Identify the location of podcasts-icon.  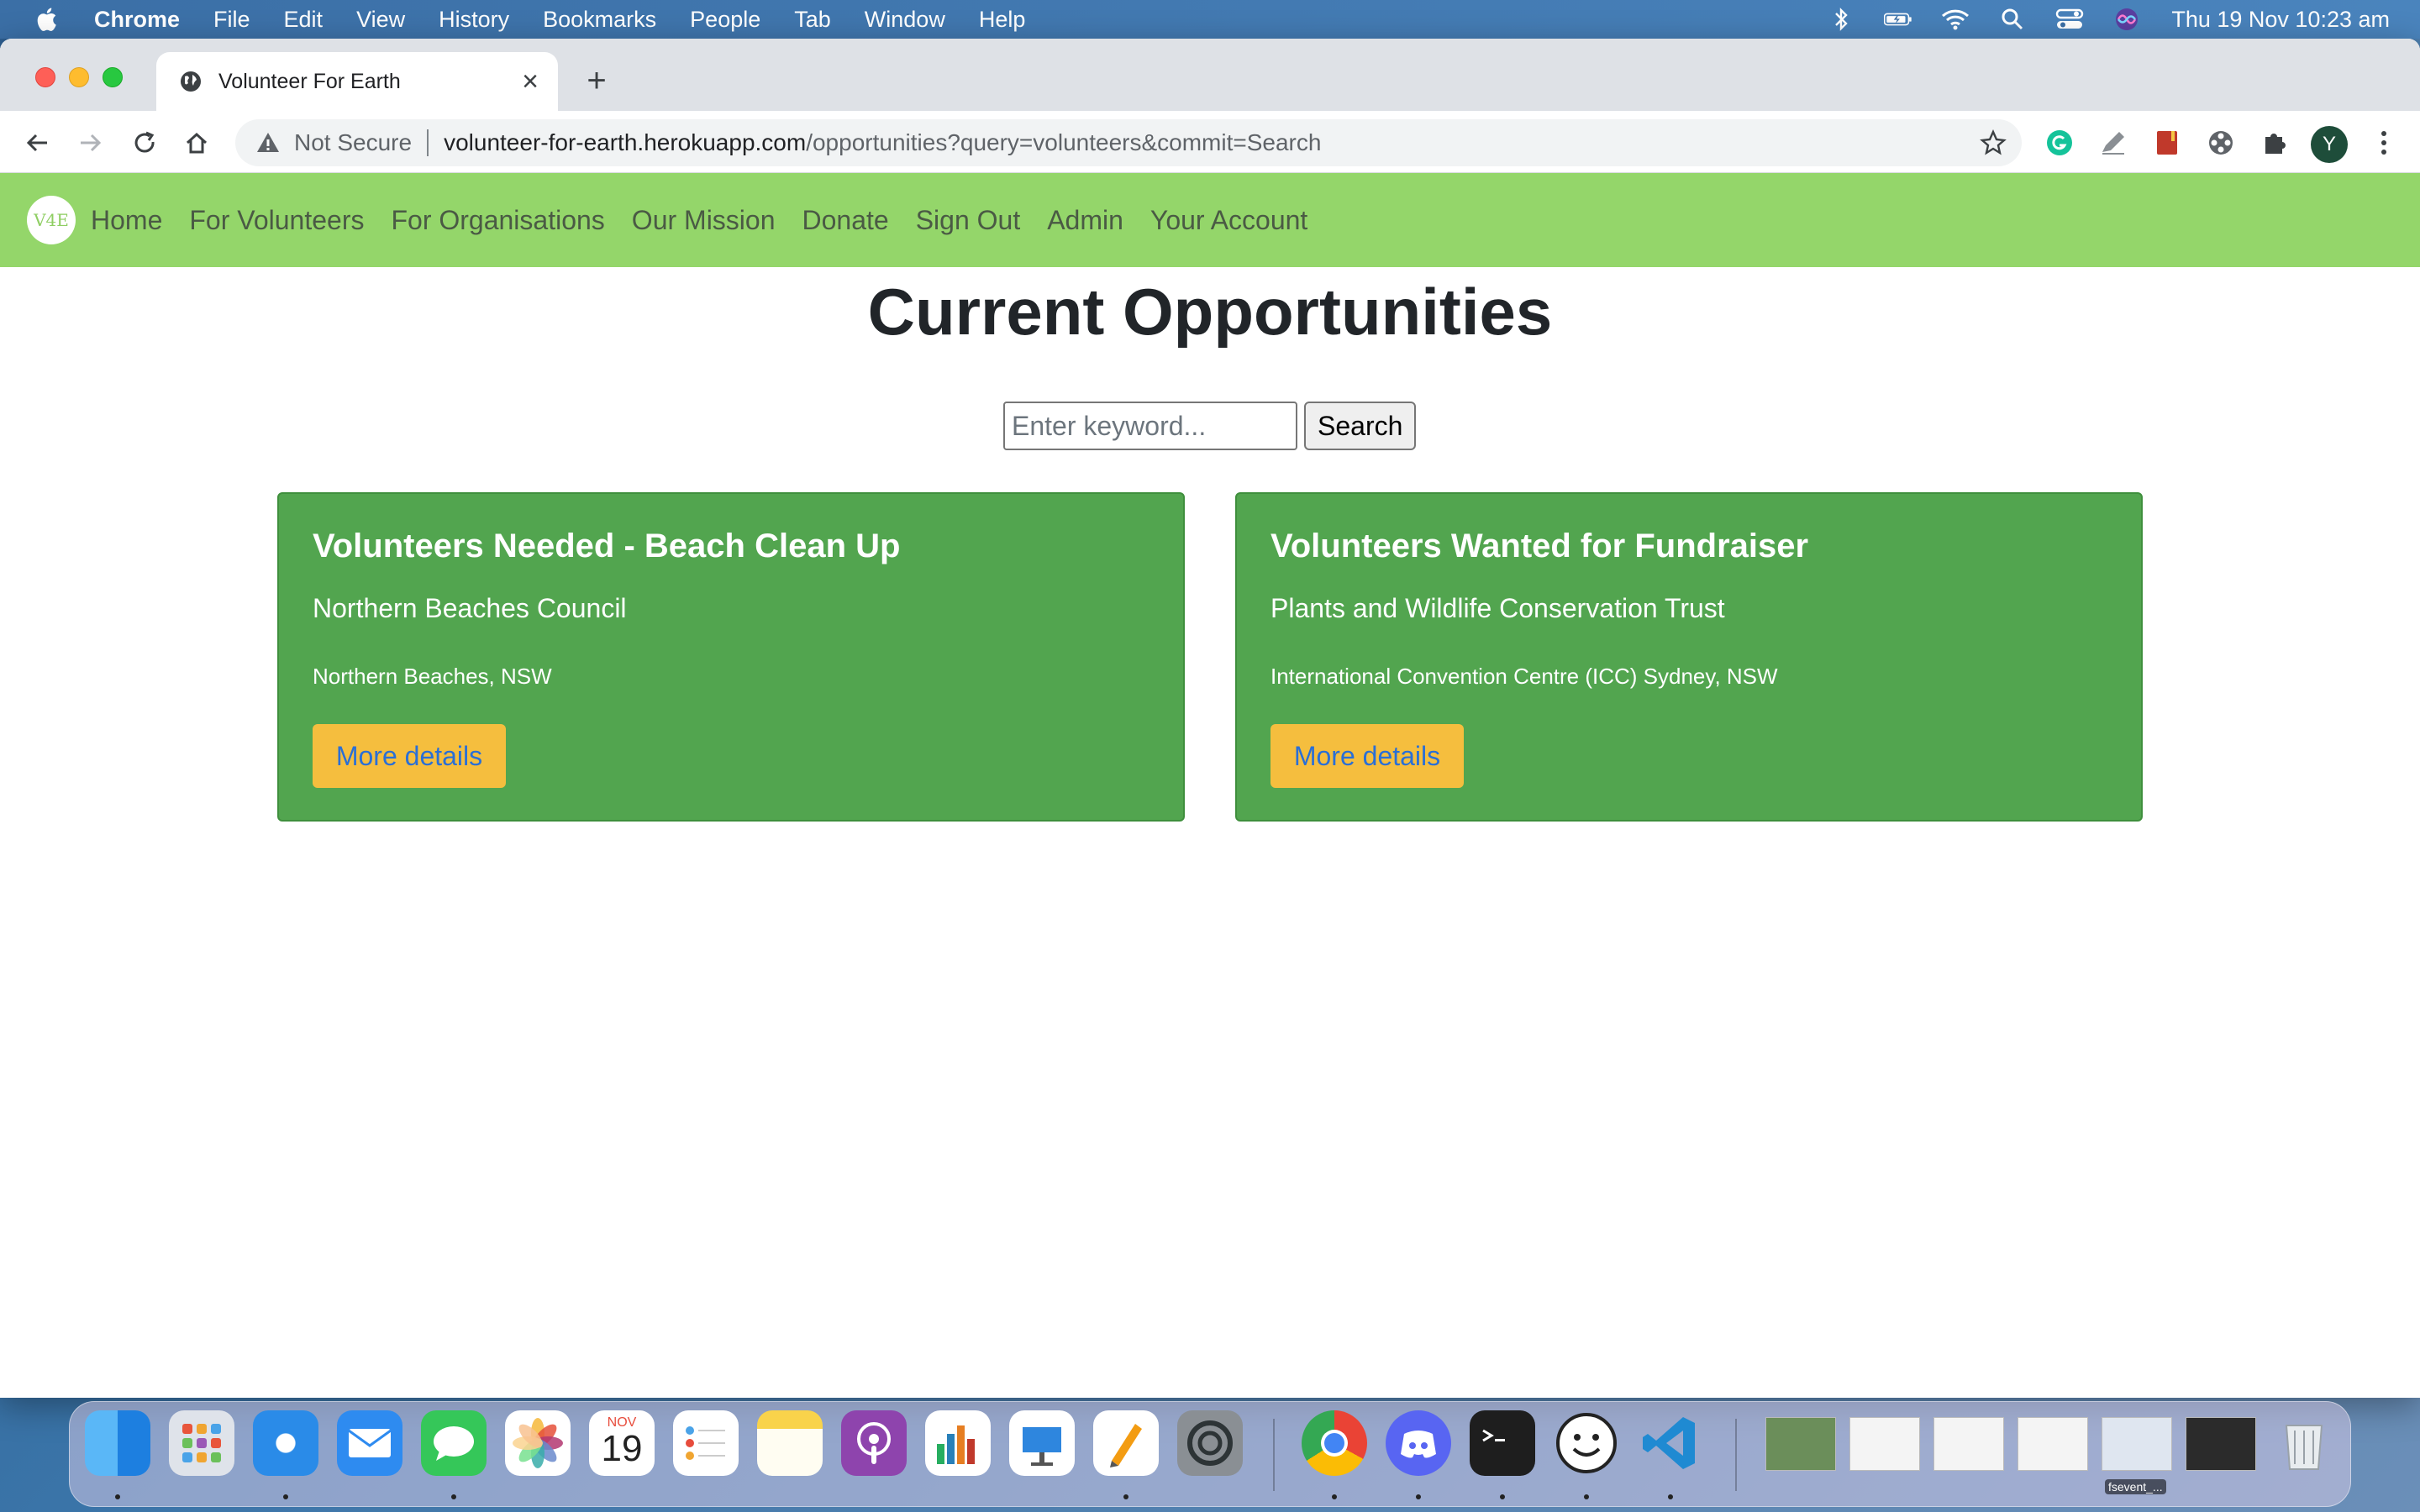
(874, 1443).